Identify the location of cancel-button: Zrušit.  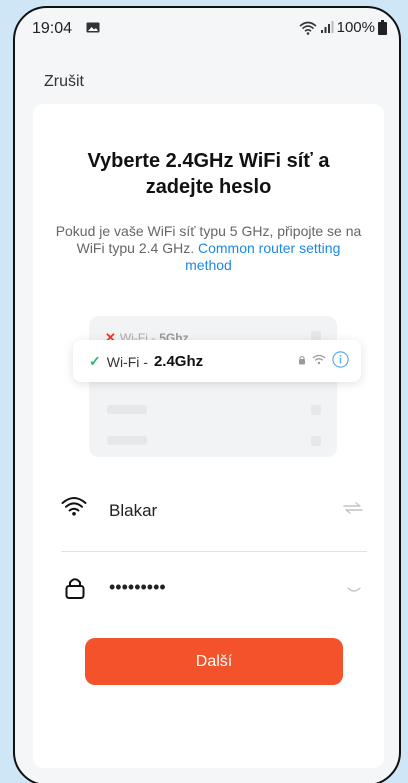
(64, 82).